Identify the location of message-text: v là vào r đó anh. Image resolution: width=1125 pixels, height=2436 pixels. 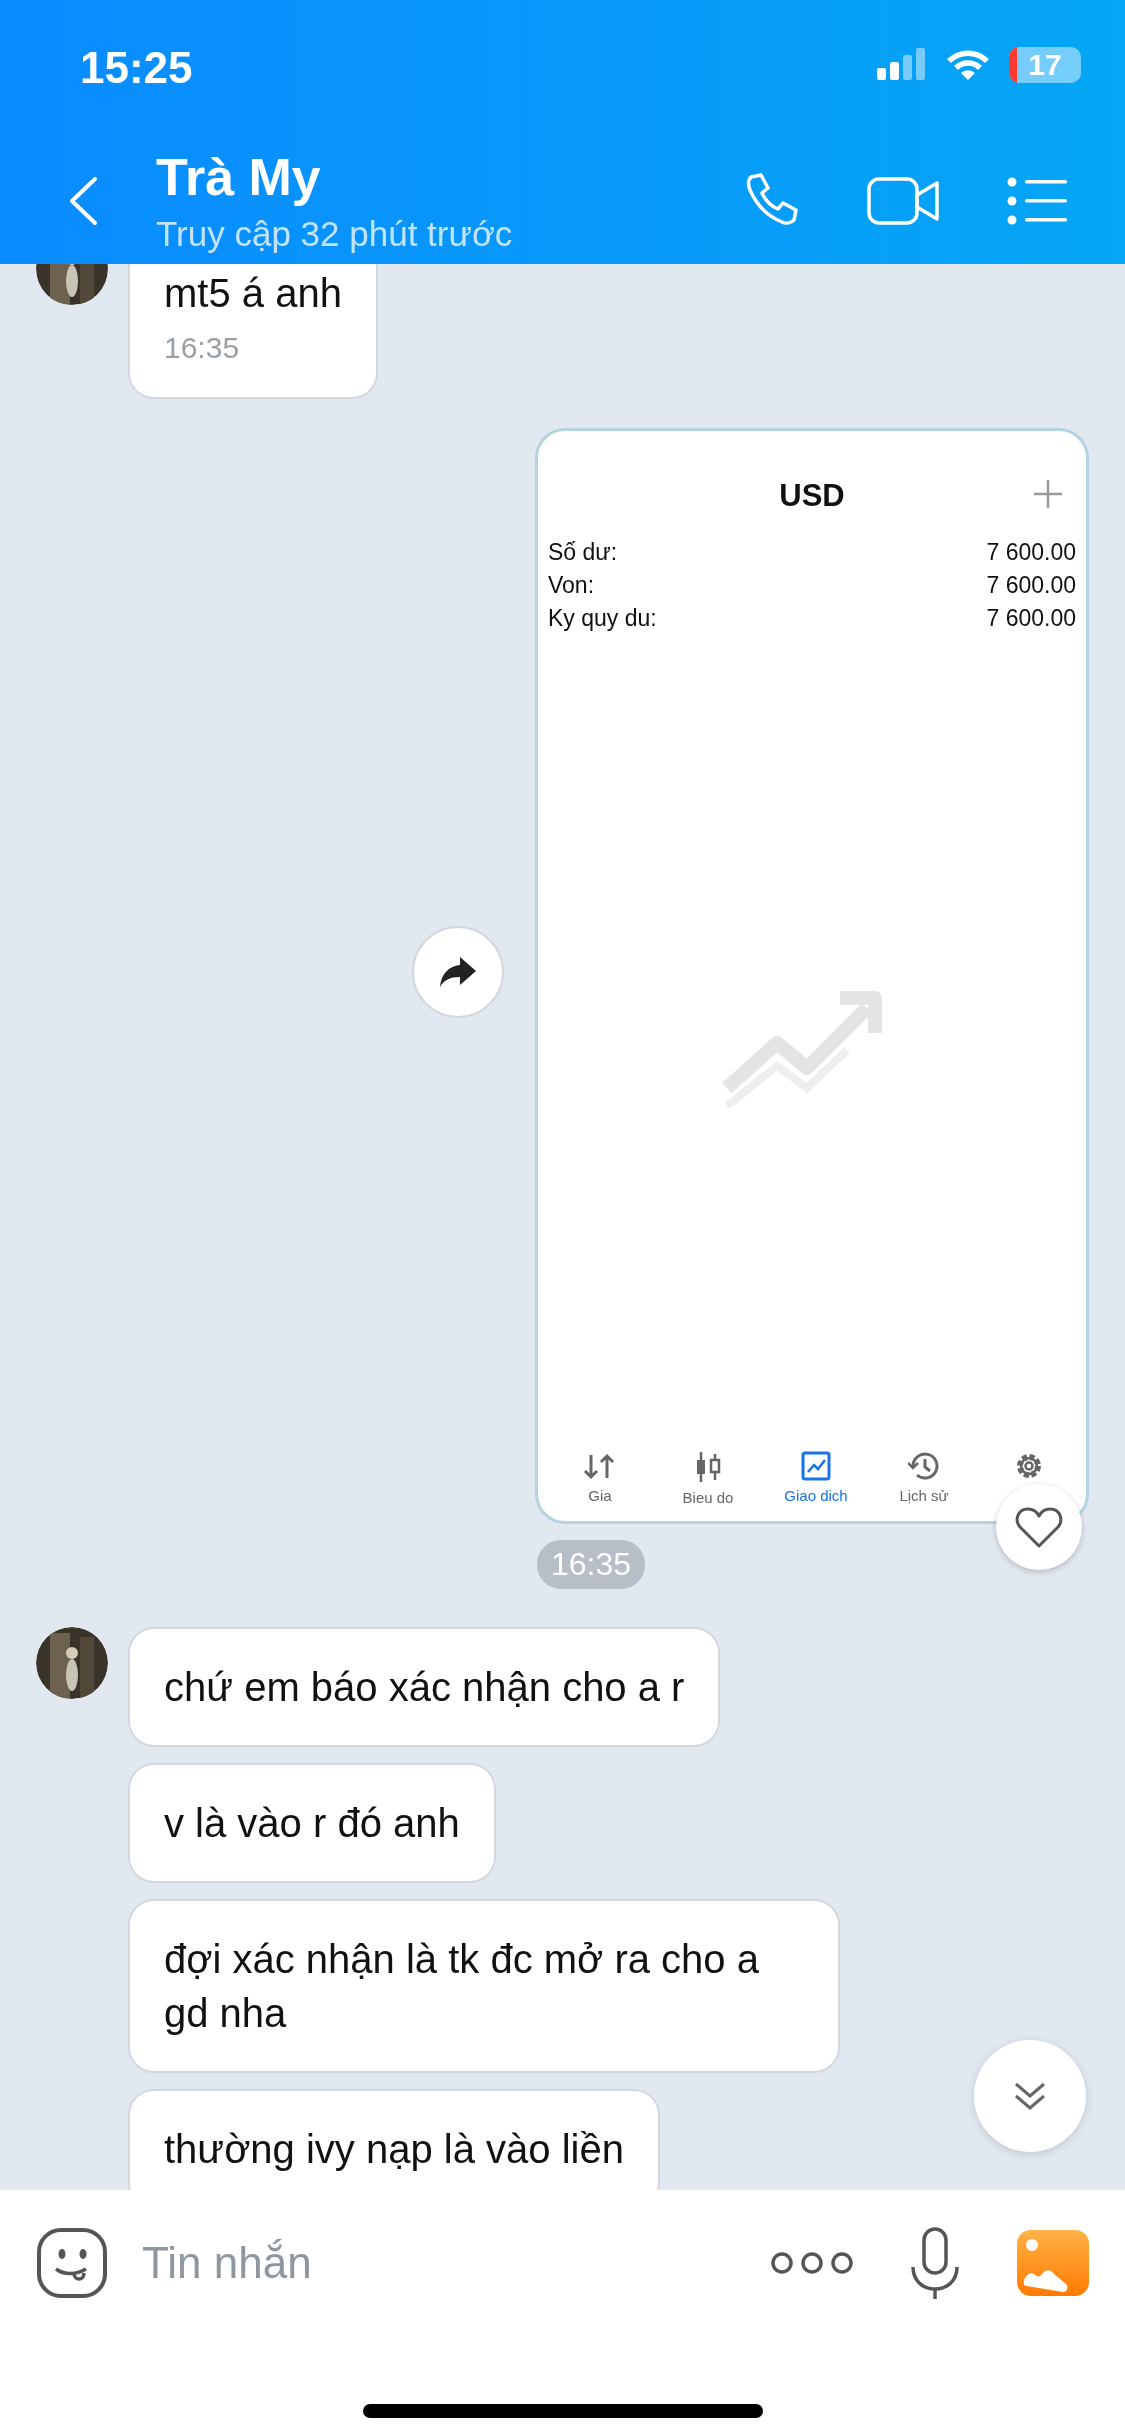
(312, 1823).